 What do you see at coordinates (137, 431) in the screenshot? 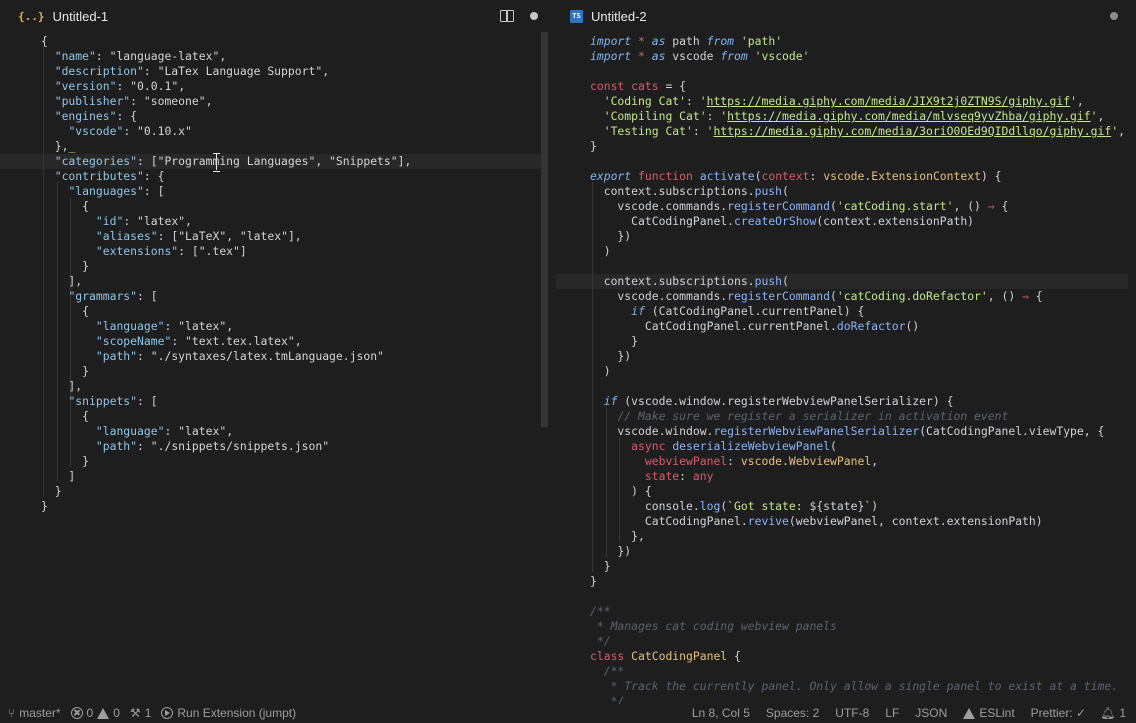
I see `code-line: "language": "latex",` at bounding box center [137, 431].